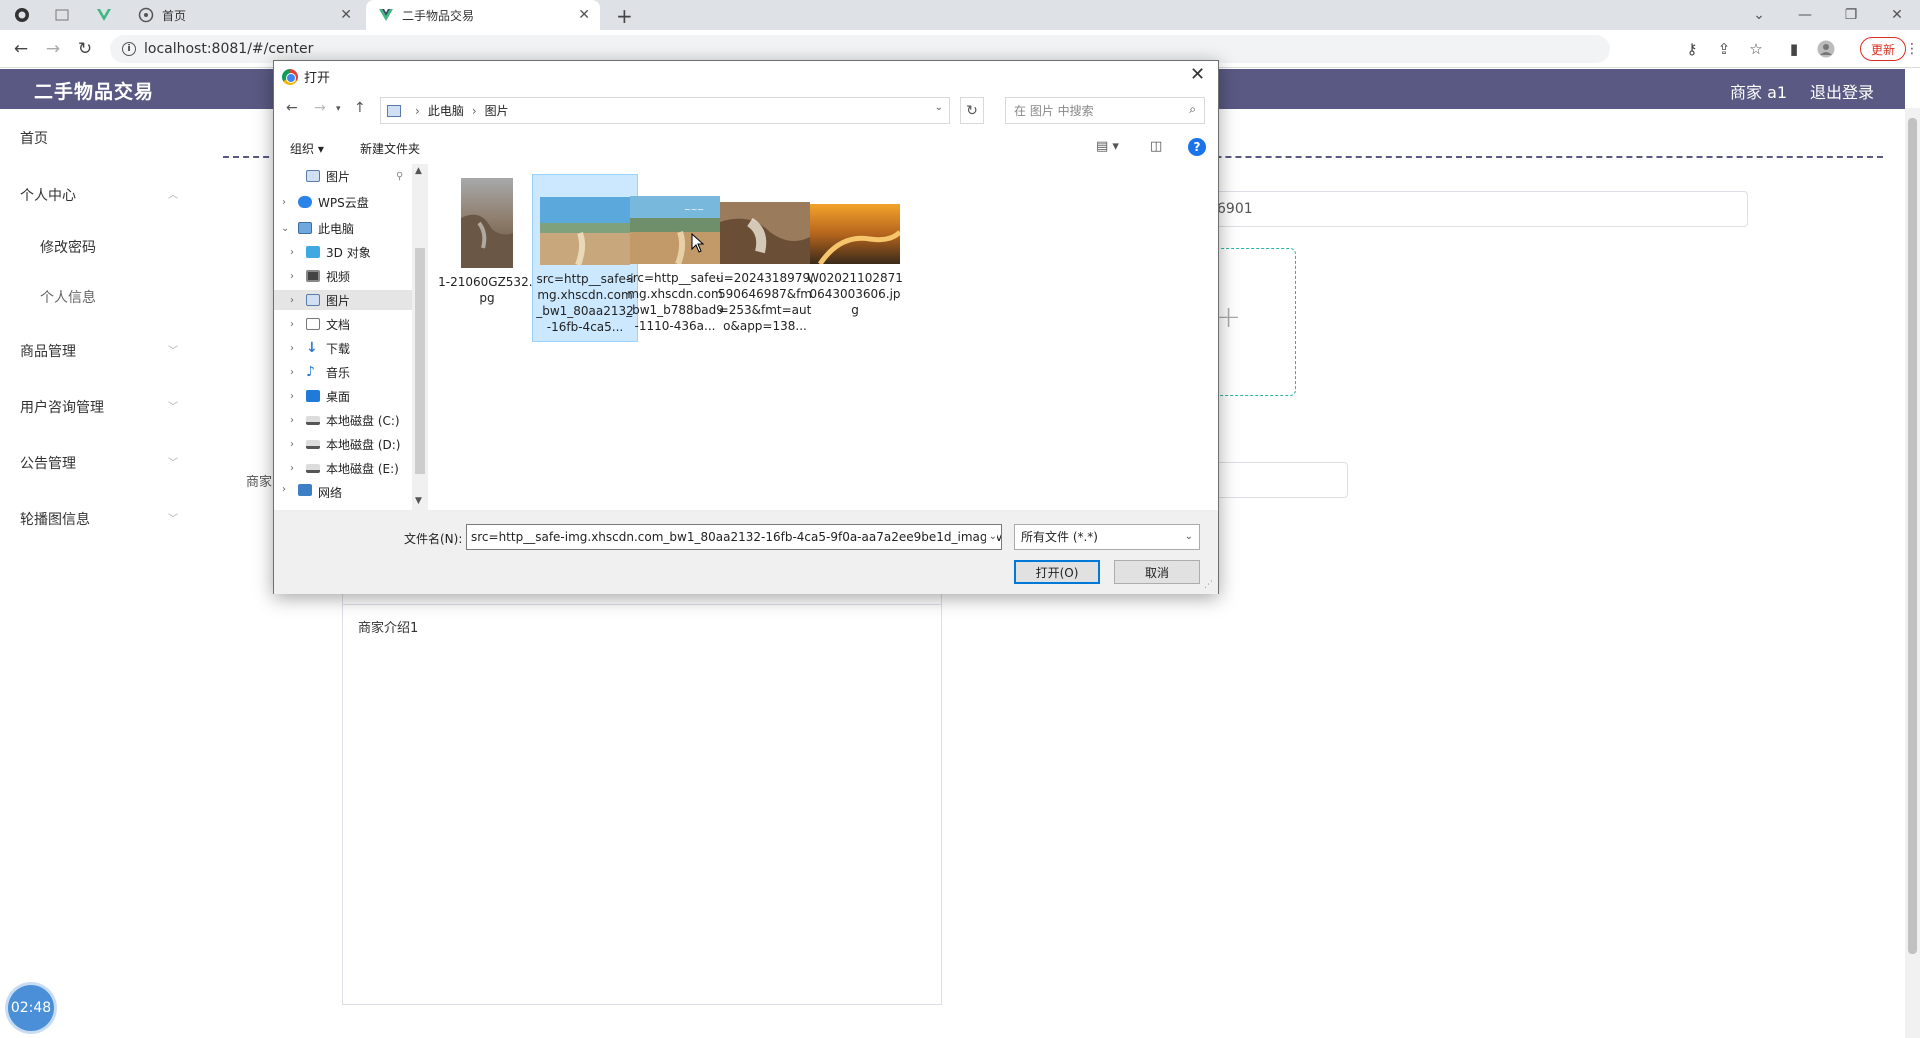 Image resolution: width=1920 pixels, height=1038 pixels. Describe the element at coordinates (1157, 572) in the screenshot. I see `cancel-button: 取消` at that location.